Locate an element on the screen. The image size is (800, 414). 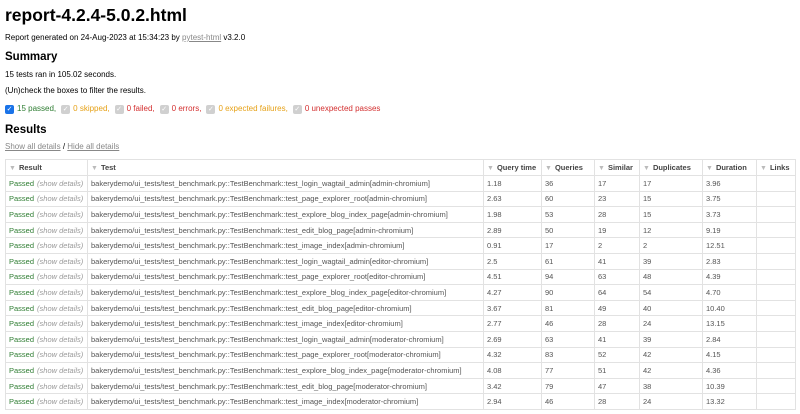
similar-cell: 64 is located at coordinates (617, 292).